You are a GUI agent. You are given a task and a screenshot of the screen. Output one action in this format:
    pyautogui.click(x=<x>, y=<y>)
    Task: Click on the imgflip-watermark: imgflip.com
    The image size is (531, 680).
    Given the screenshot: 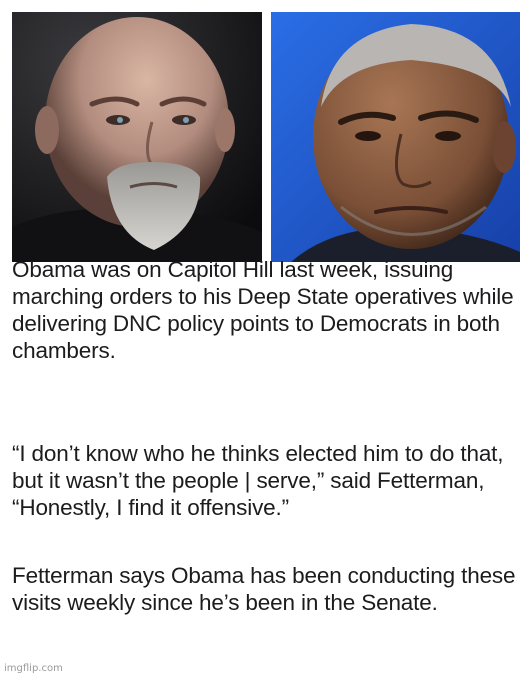 What is the action you would take?
    pyautogui.click(x=33, y=668)
    